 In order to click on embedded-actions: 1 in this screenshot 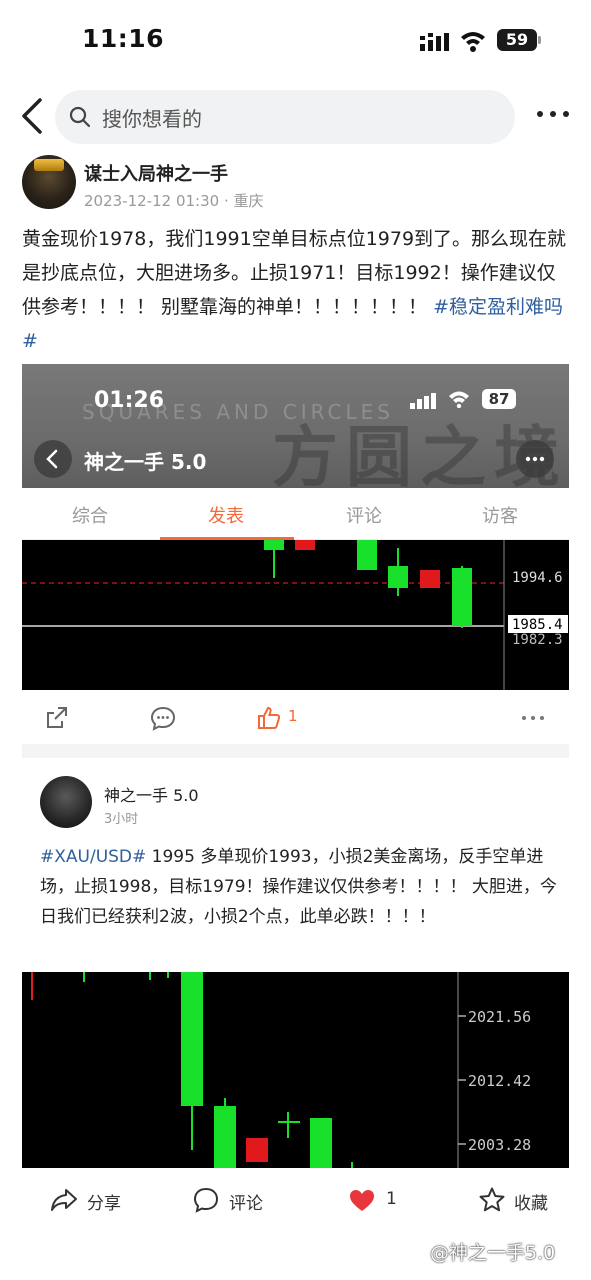, I will do `click(295, 717)`.